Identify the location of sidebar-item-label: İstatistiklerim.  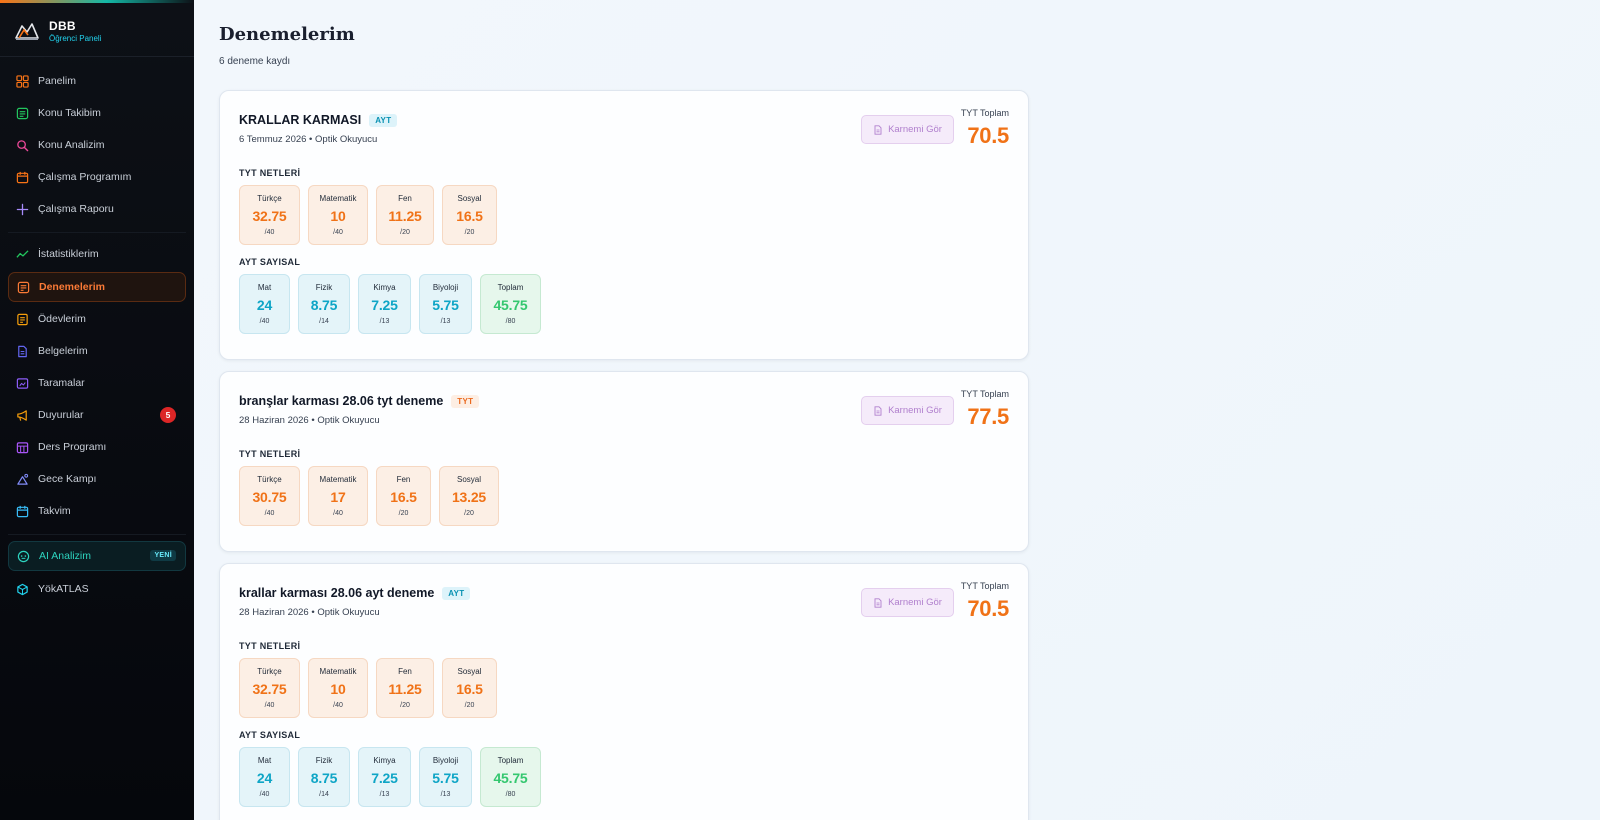
(68, 254).